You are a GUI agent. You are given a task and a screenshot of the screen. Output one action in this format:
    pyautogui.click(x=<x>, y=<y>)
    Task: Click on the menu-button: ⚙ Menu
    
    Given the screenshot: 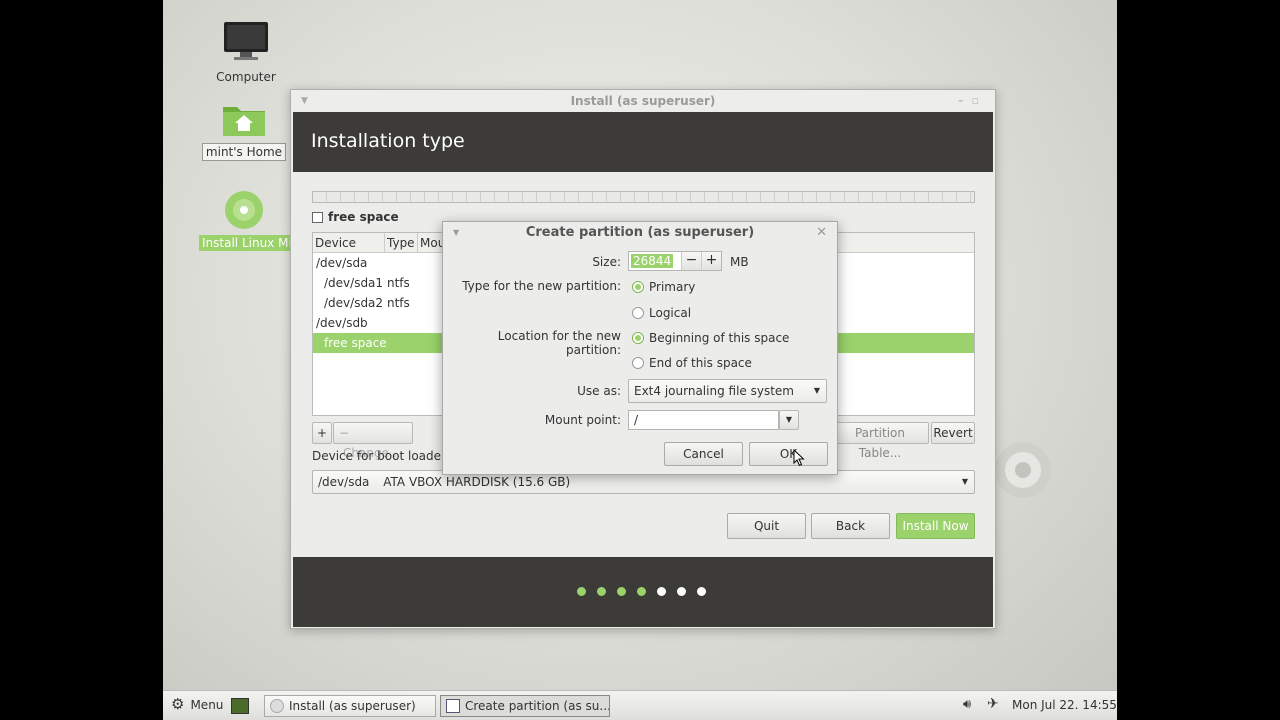 What is the action you would take?
    pyautogui.click(x=197, y=704)
    